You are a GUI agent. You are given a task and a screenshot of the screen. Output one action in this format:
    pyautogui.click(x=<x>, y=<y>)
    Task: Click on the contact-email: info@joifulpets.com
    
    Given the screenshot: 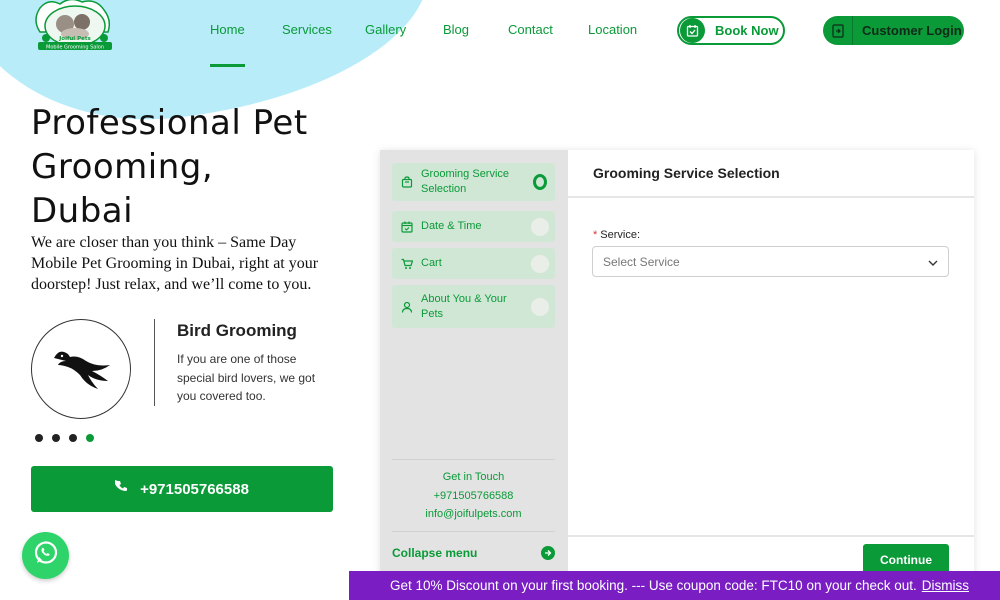 What is the action you would take?
    pyautogui.click(x=473, y=514)
    